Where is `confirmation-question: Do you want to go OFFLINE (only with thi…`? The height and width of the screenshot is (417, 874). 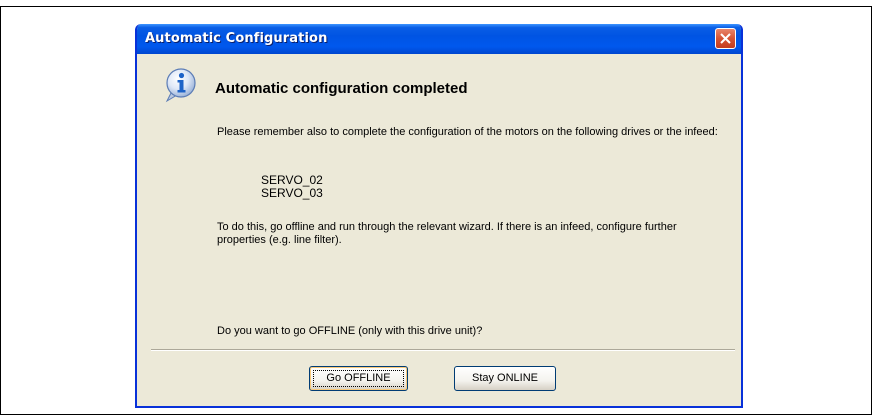
confirmation-question: Do you want to go OFFLINE (only with thi… is located at coordinates (350, 331).